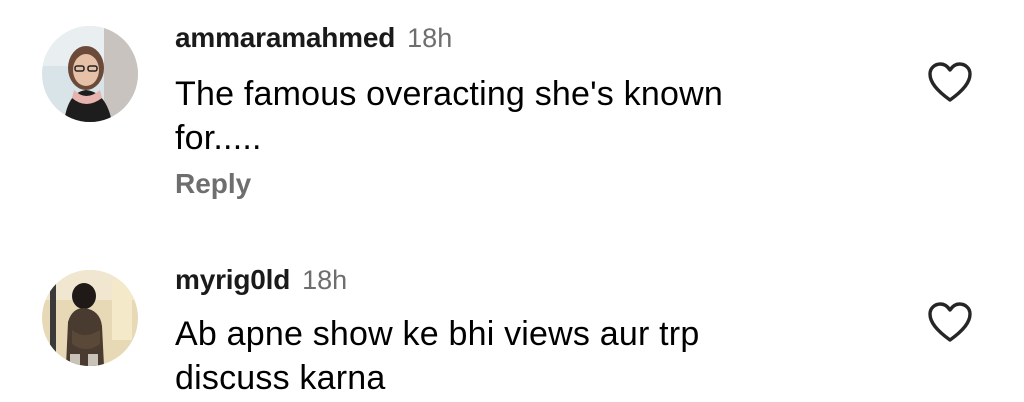 Image resolution: width=1024 pixels, height=402 pixels. I want to click on comment-header: ammaramahmed 18h, so click(313, 38).